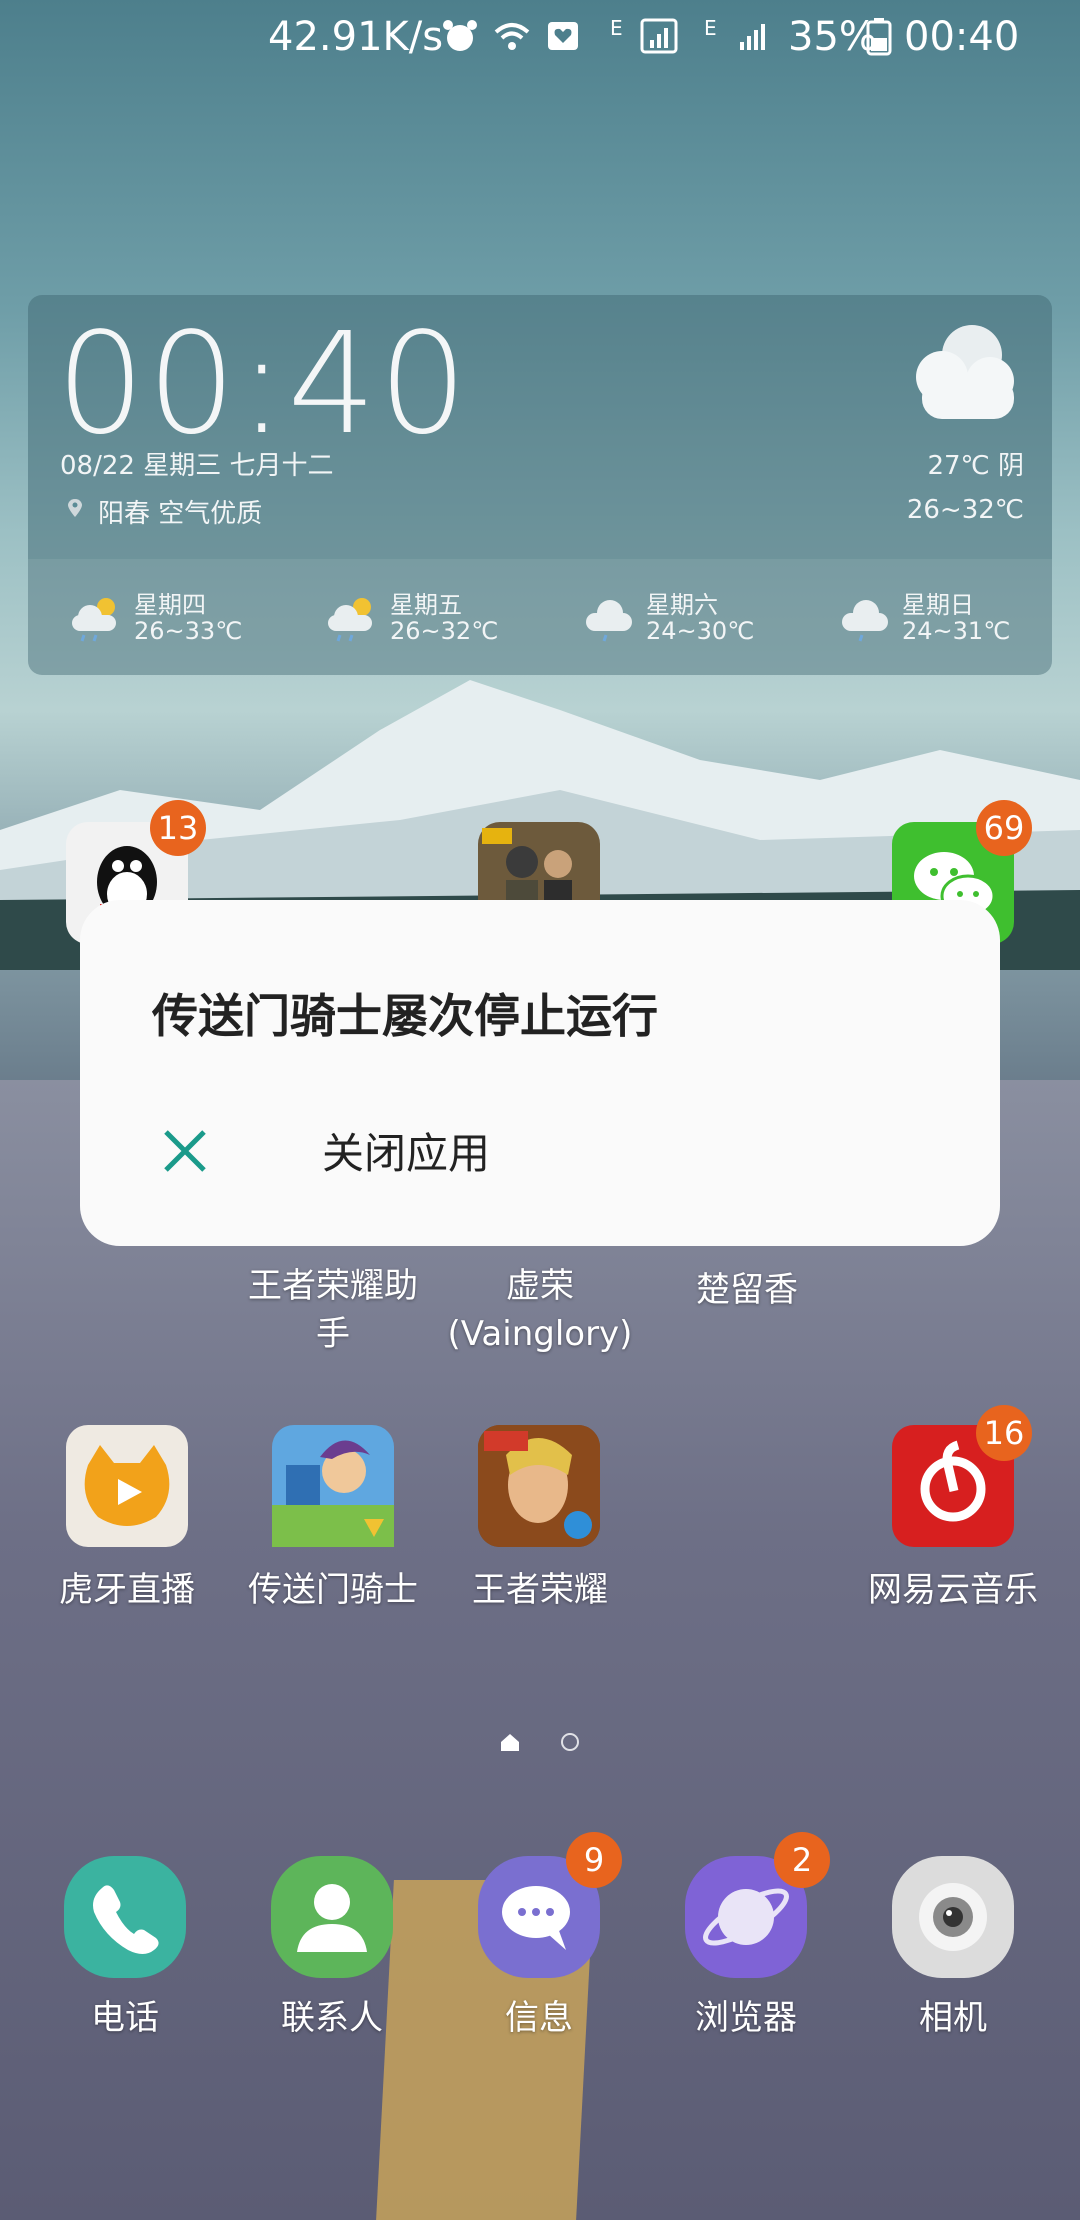 The height and width of the screenshot is (2220, 1080). I want to click on cloudy-icon, so click(965, 372).